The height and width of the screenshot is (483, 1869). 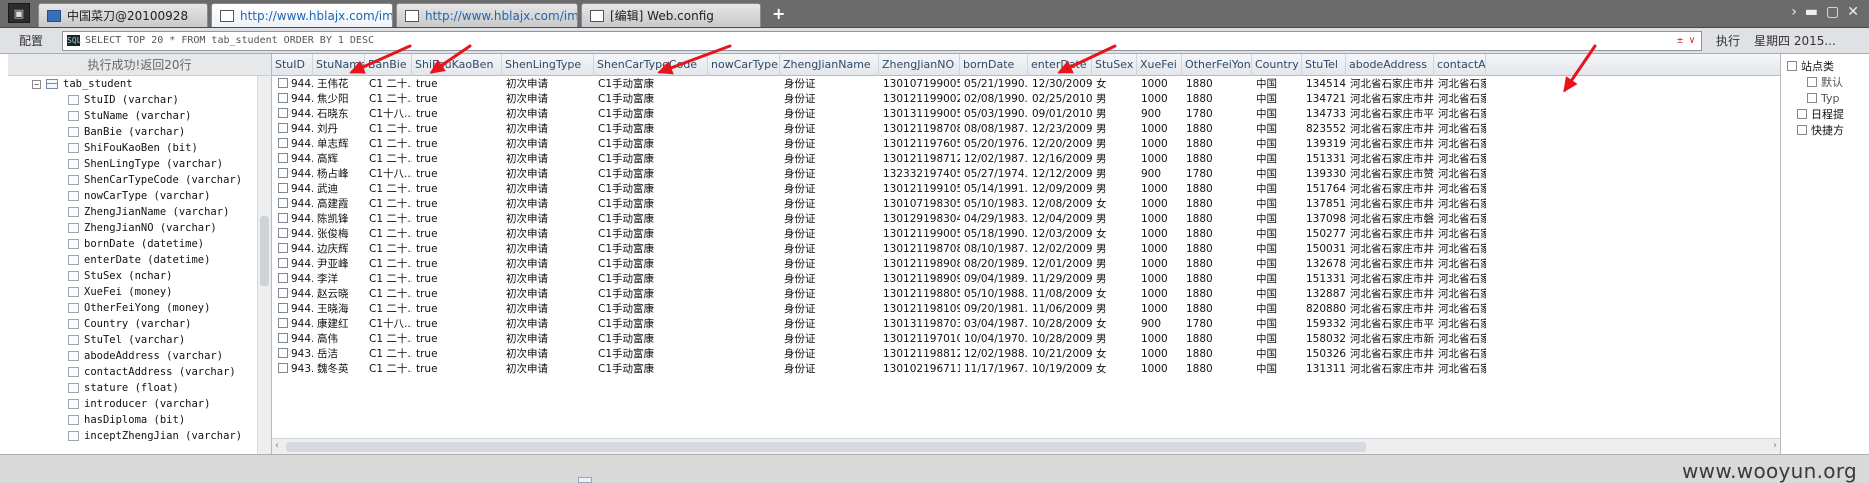 I want to click on tree-field-node: ShiFouKaoBen (bit), so click(x=139, y=148).